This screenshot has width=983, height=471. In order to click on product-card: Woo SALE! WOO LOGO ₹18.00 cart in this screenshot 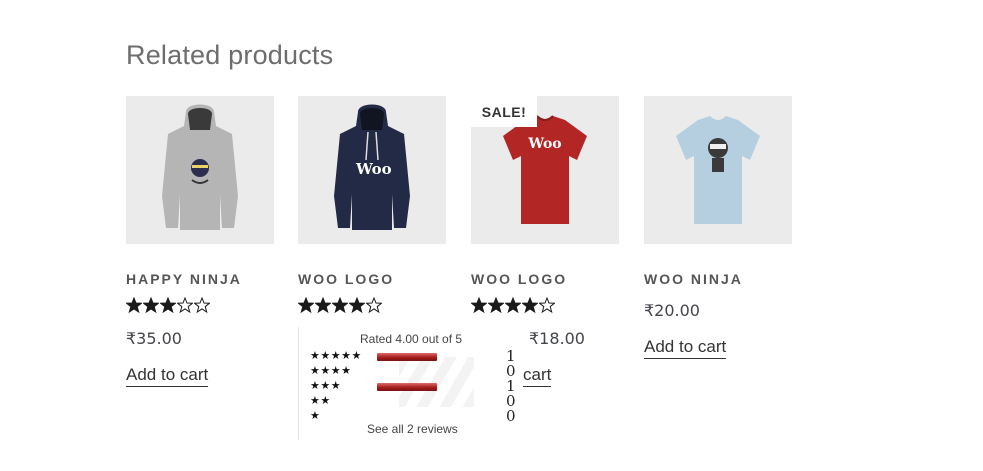, I will do `click(545, 241)`.